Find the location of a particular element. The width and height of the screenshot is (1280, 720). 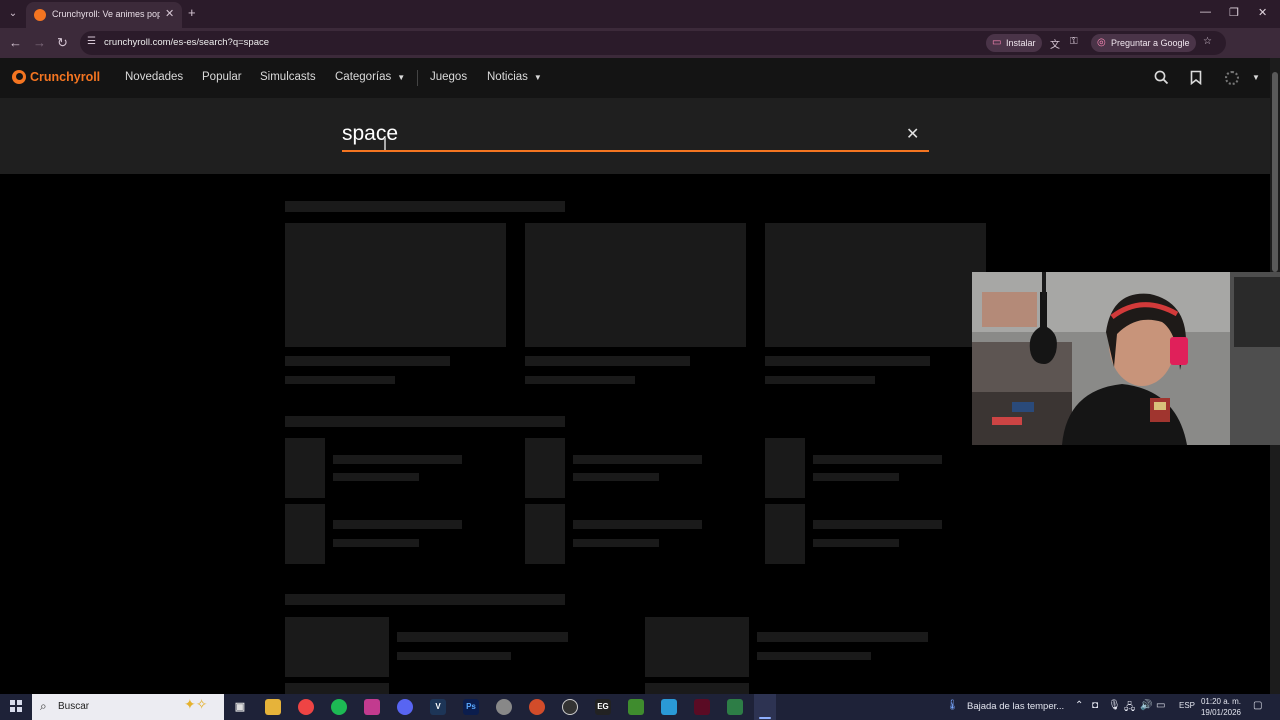

ask-google-label: Preguntar a Google is located at coordinates (1150, 43).